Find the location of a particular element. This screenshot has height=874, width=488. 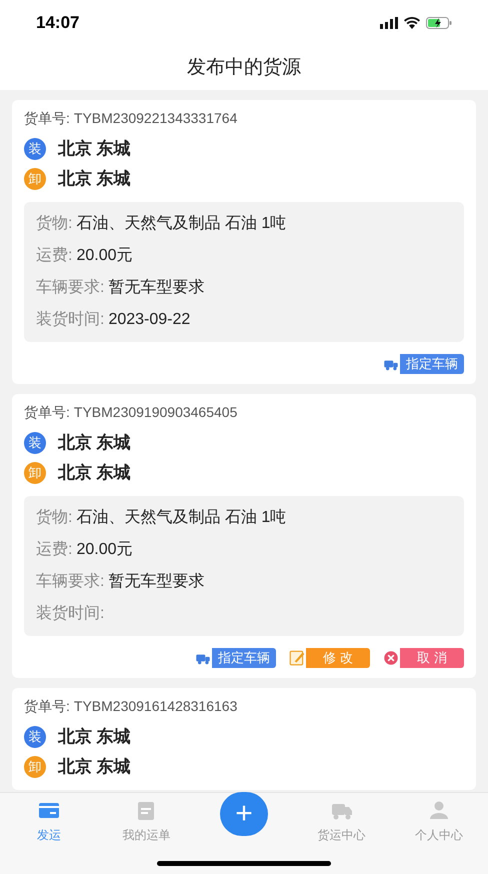

tab-item: 货运中心 is located at coordinates (342, 818).